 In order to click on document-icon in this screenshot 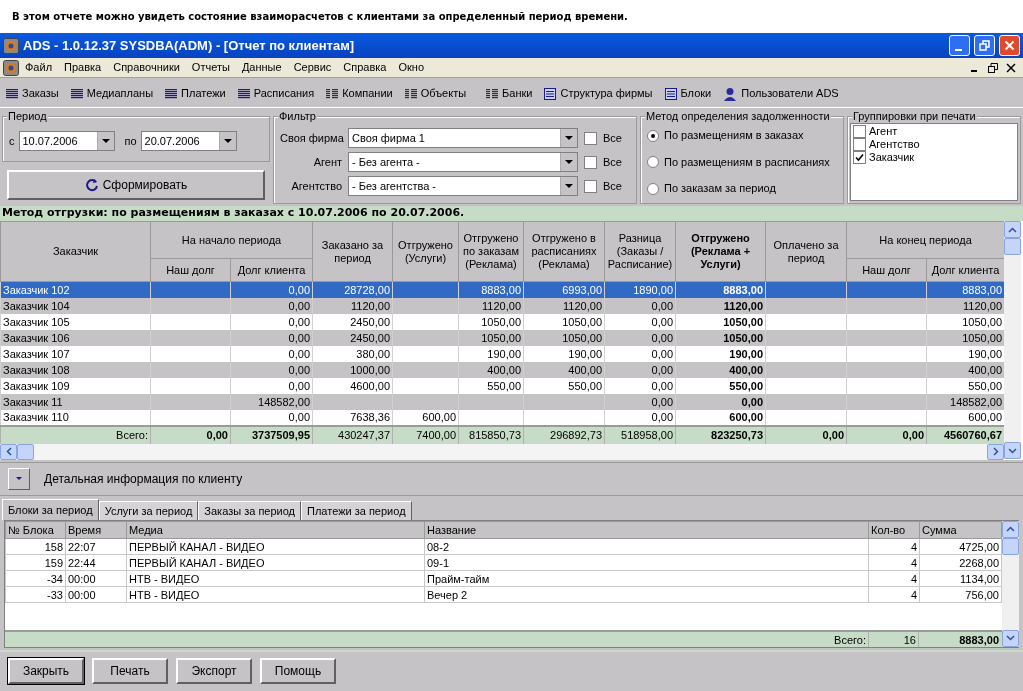, I will do `click(670, 93)`.